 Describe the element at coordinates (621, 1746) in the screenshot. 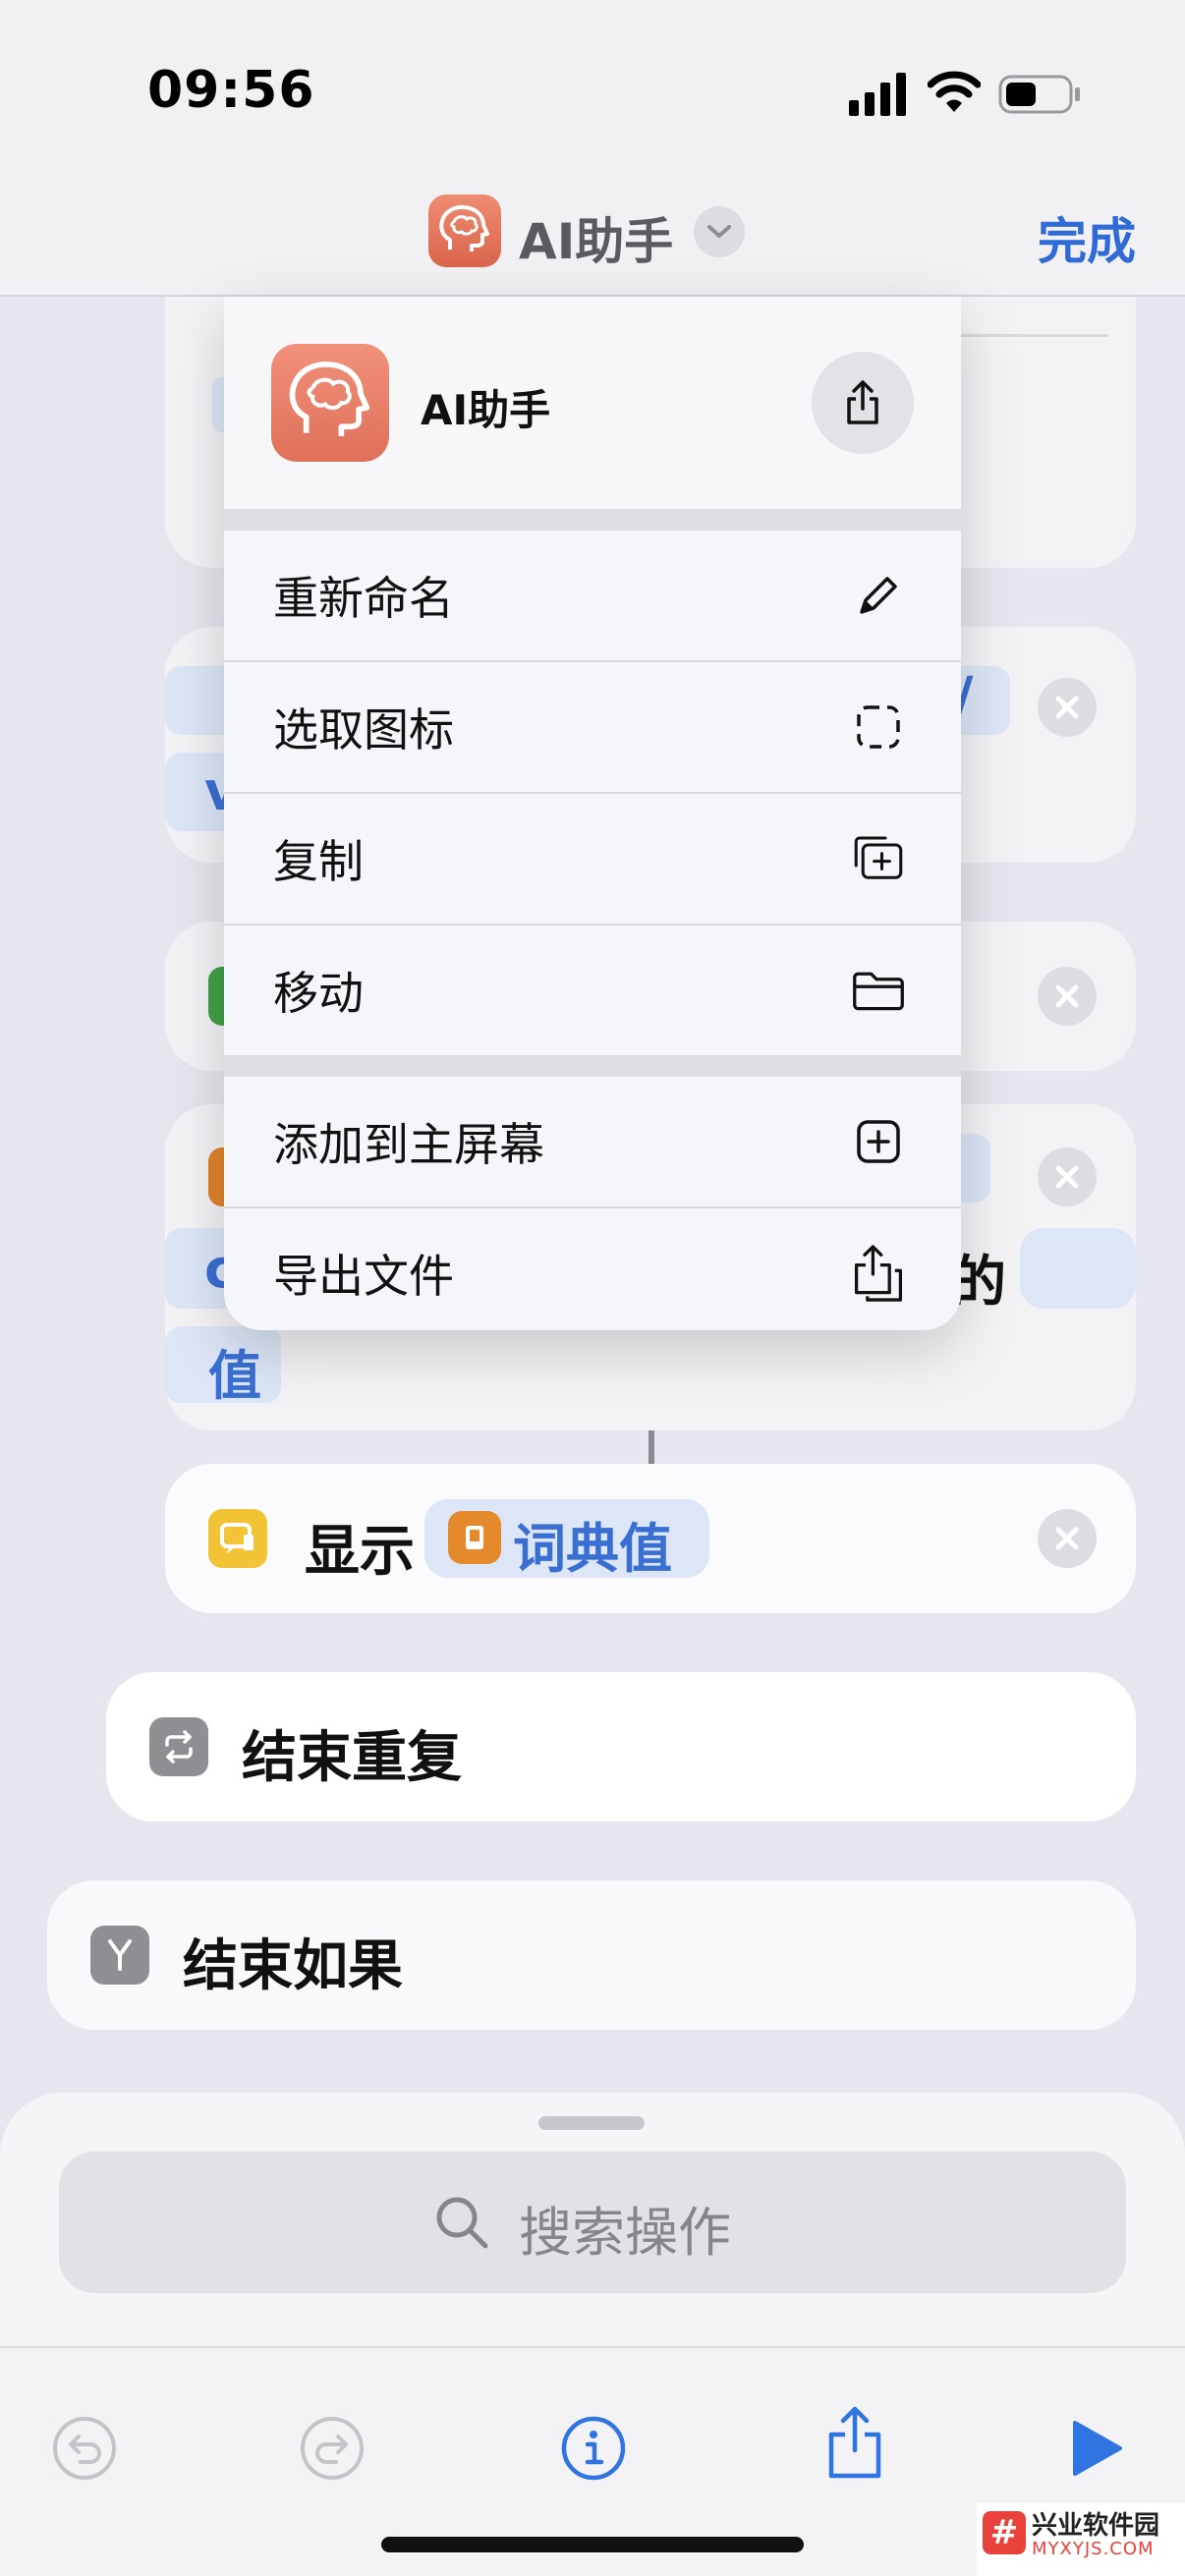

I see `script-card-end-repeat: 结束重复` at that location.